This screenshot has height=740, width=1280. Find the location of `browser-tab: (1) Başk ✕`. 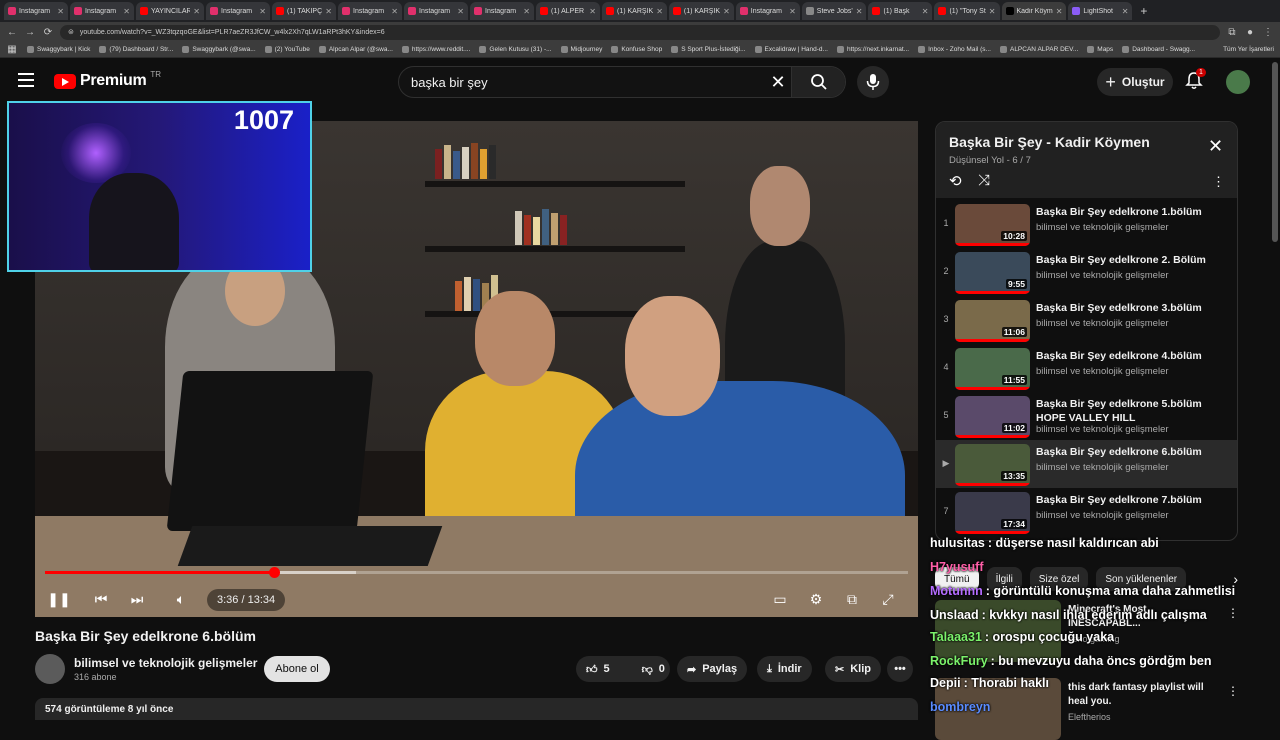

browser-tab: (1) Başk ✕ is located at coordinates (900, 11).